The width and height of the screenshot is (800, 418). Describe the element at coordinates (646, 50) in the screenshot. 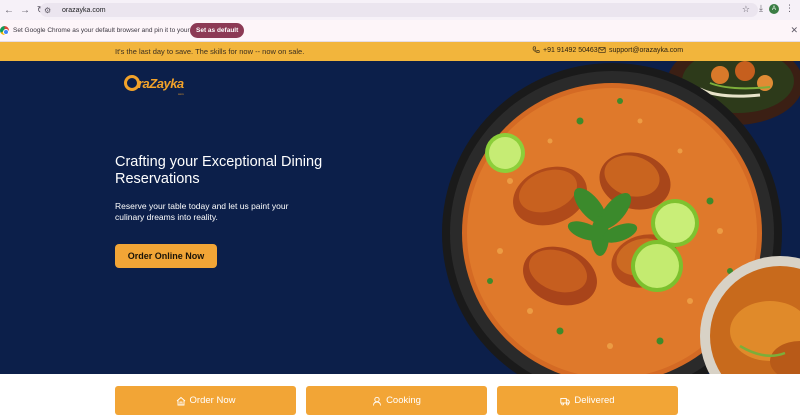

I see `email-address: support@orazayka.com` at that location.